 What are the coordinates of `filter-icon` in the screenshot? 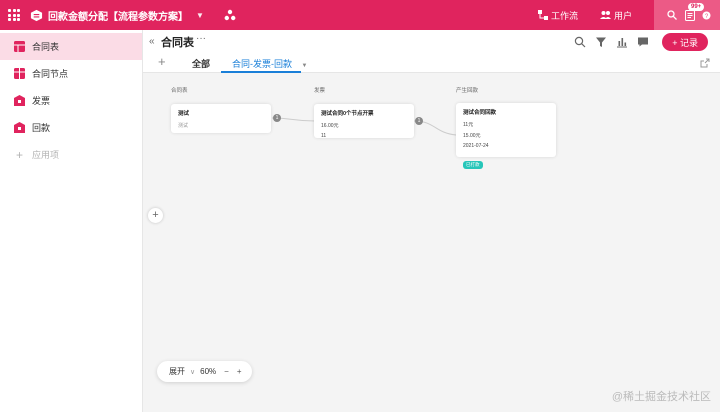 It's located at (601, 42).